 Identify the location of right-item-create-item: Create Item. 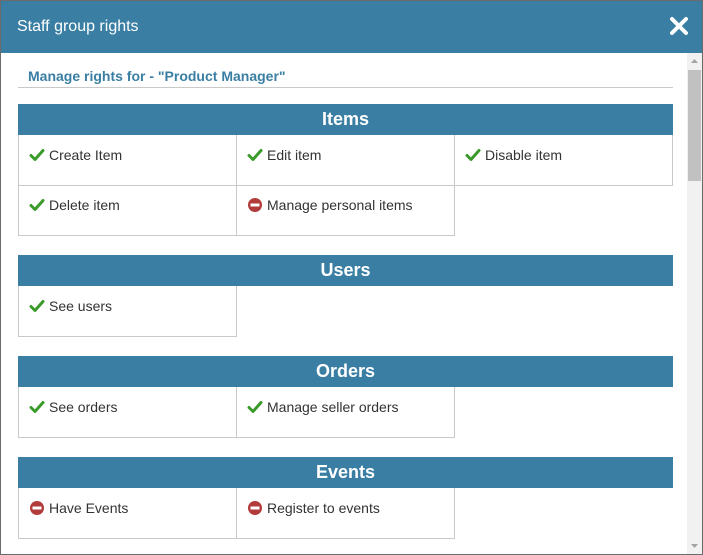
(127, 160).